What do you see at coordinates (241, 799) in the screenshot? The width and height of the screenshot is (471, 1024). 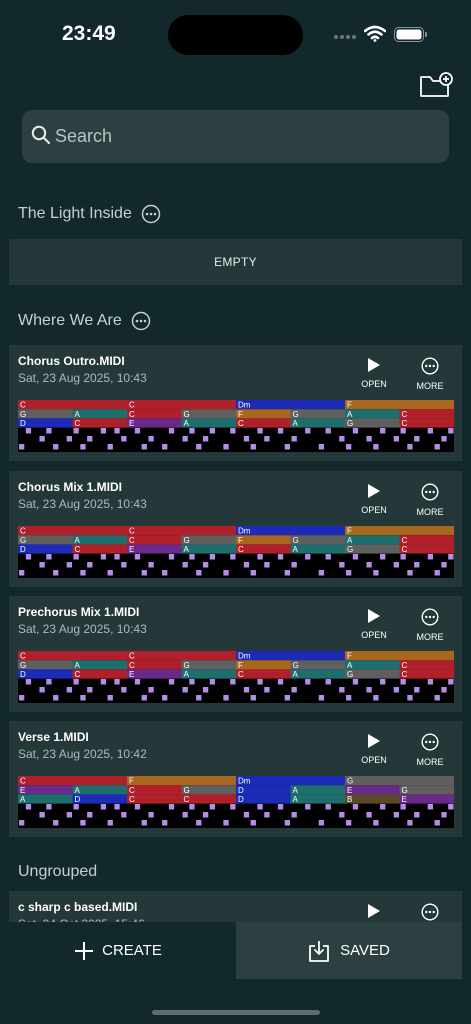 I see `note-label: D` at bounding box center [241, 799].